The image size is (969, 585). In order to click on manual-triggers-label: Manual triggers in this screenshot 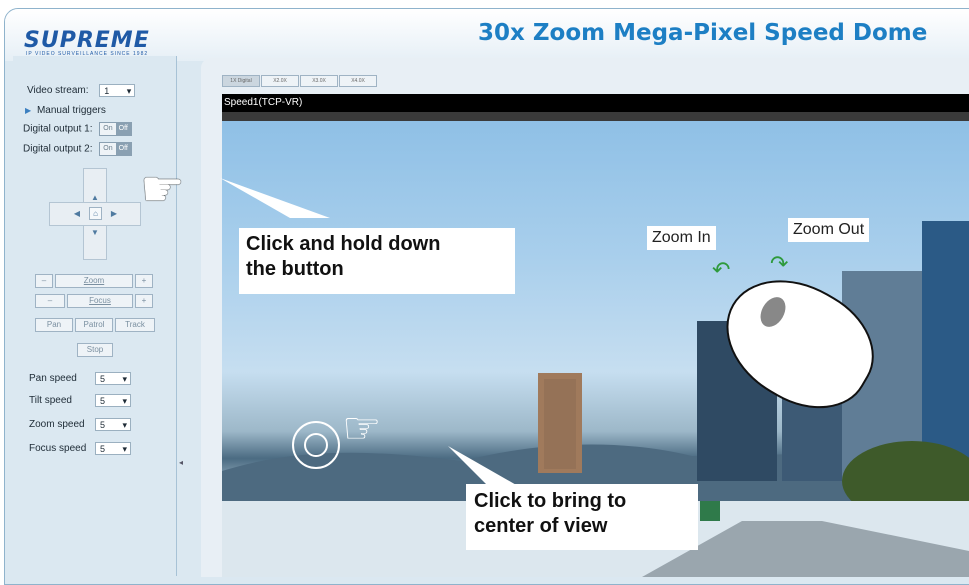, I will do `click(71, 110)`.